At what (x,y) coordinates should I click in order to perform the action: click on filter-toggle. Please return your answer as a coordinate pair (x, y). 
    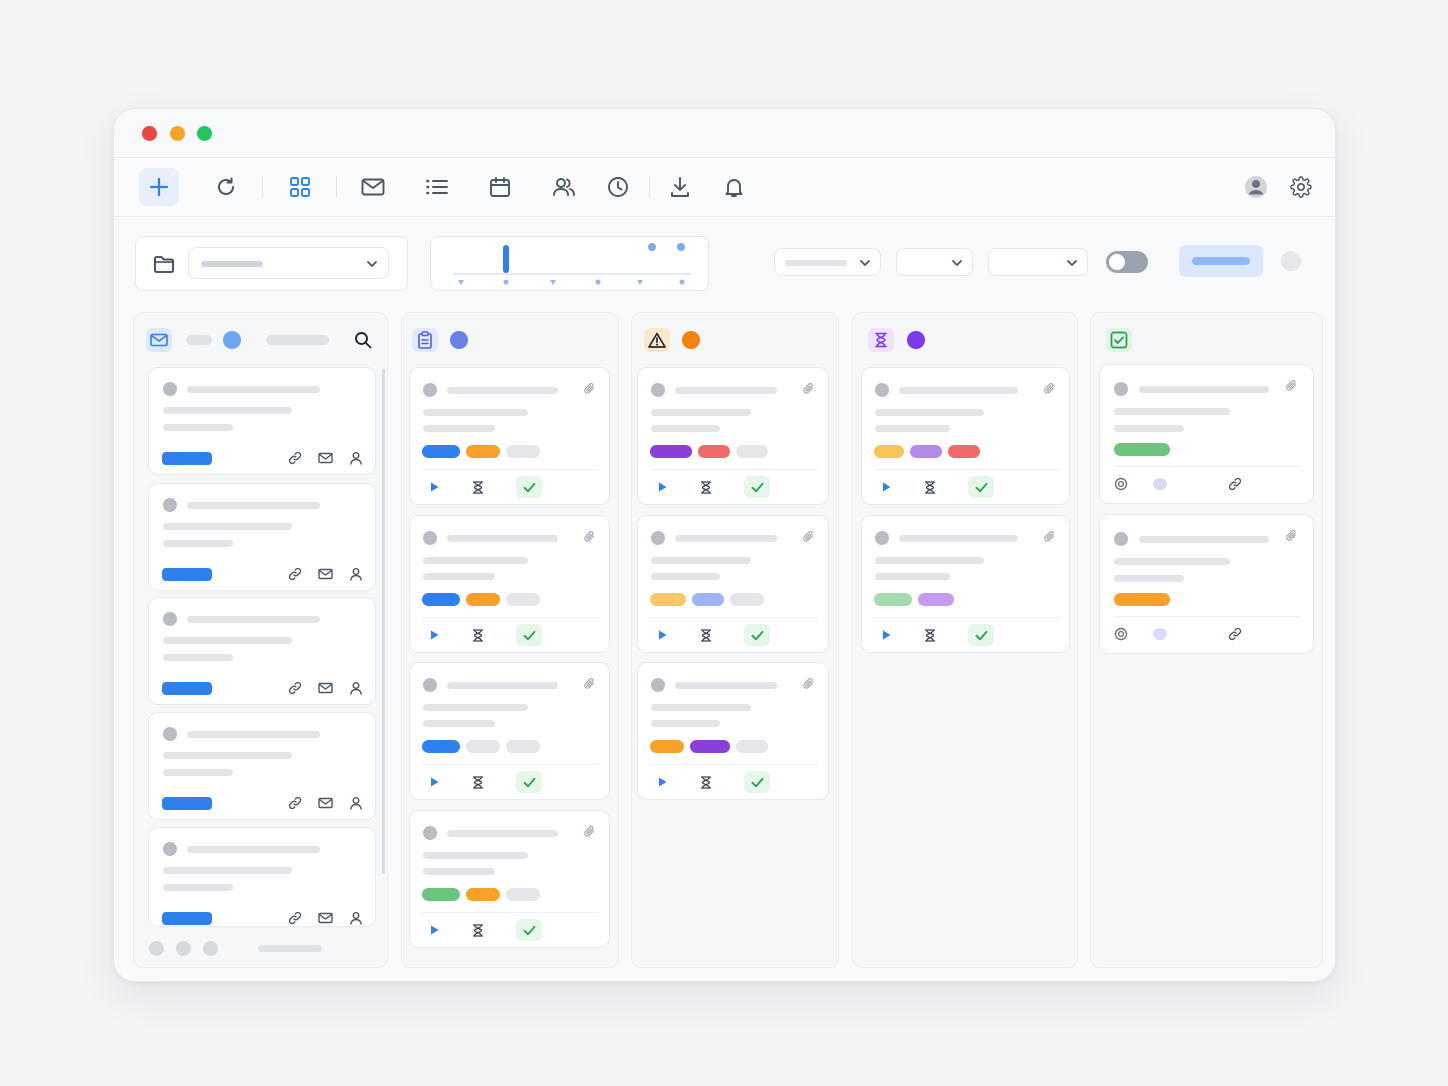
    Looking at the image, I should click on (1127, 262).